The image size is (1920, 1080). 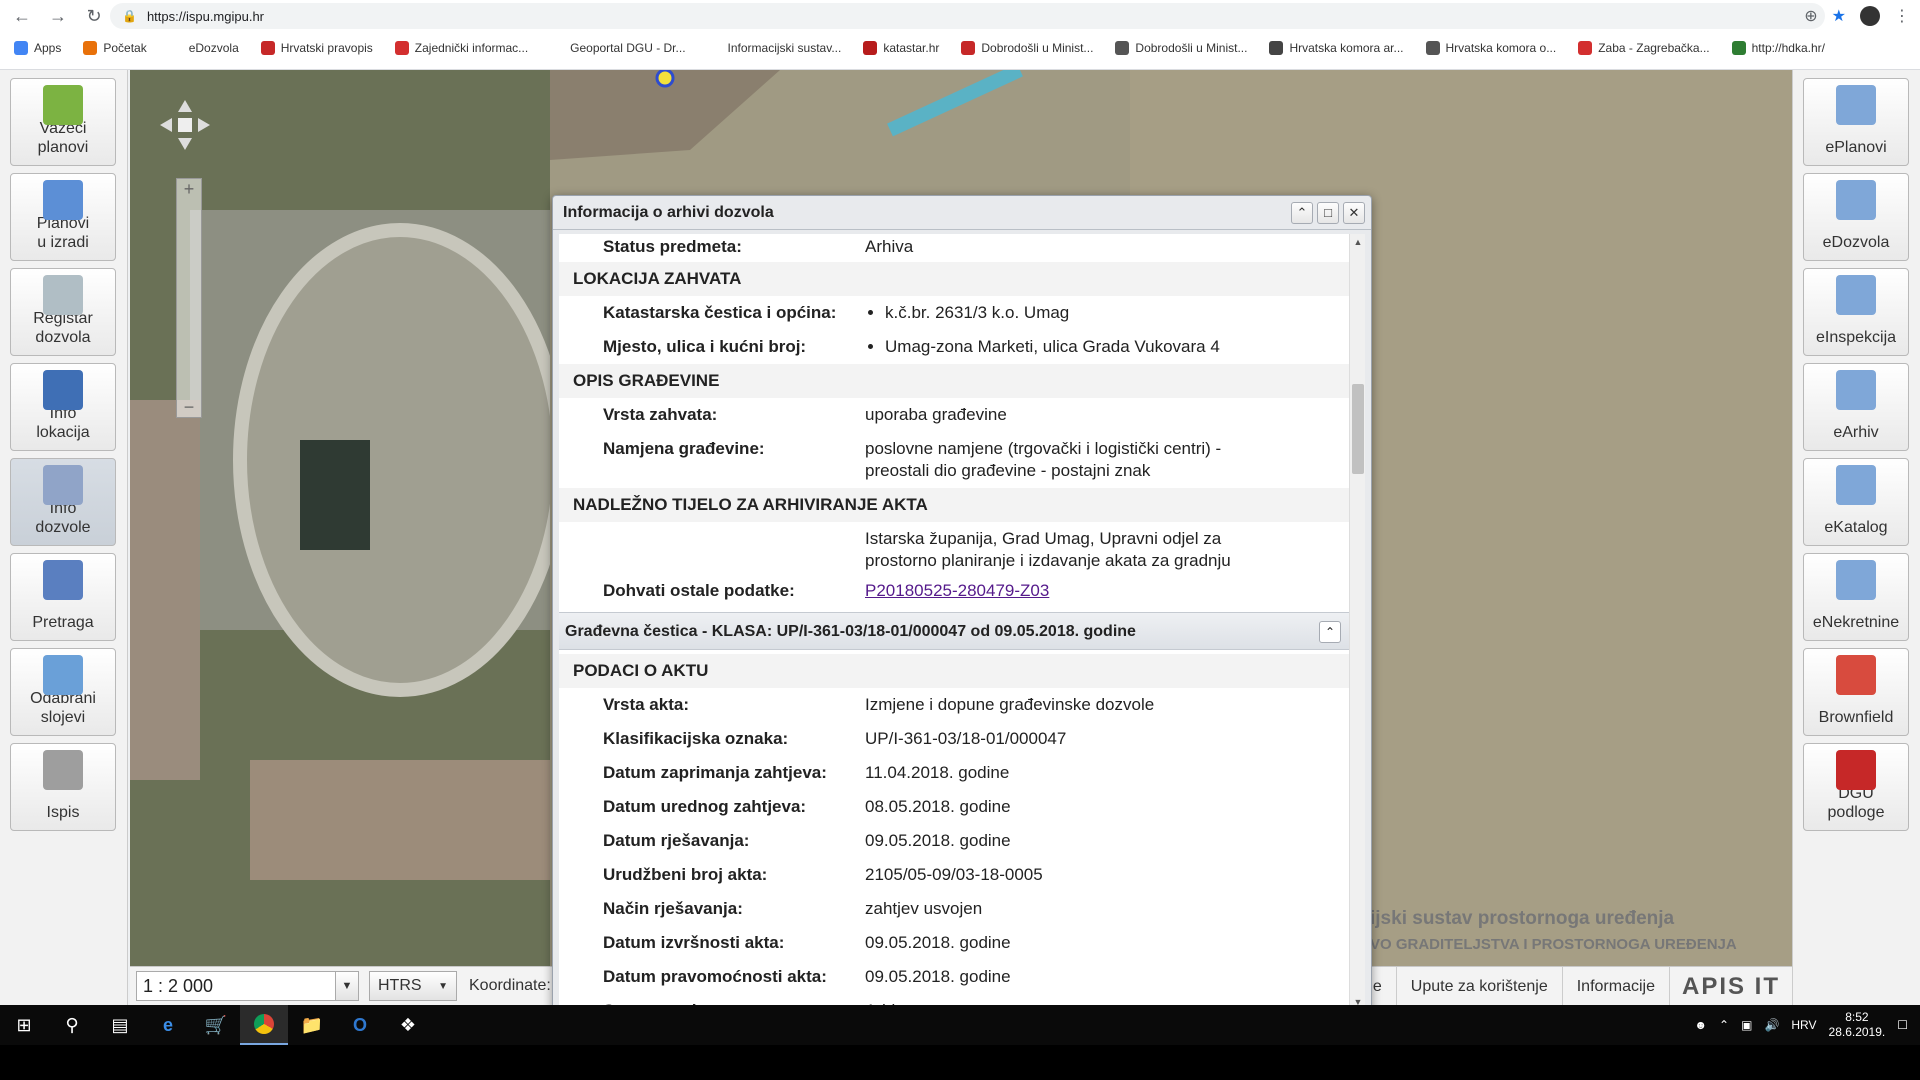 What do you see at coordinates (1615, 986) in the screenshot?
I see `informacije-link: Informacije` at bounding box center [1615, 986].